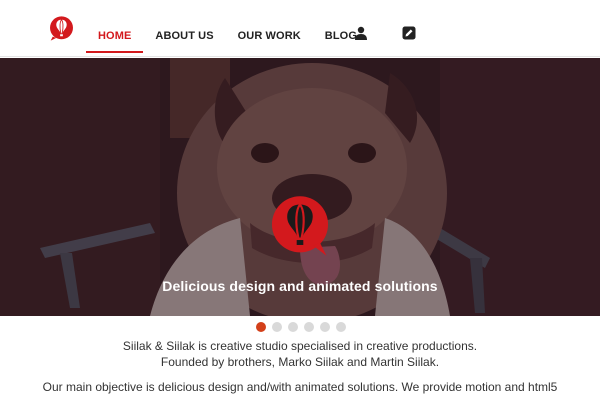  I want to click on main-nav: HOME ABOUT US OUR WORK BLOG, so click(227, 37).